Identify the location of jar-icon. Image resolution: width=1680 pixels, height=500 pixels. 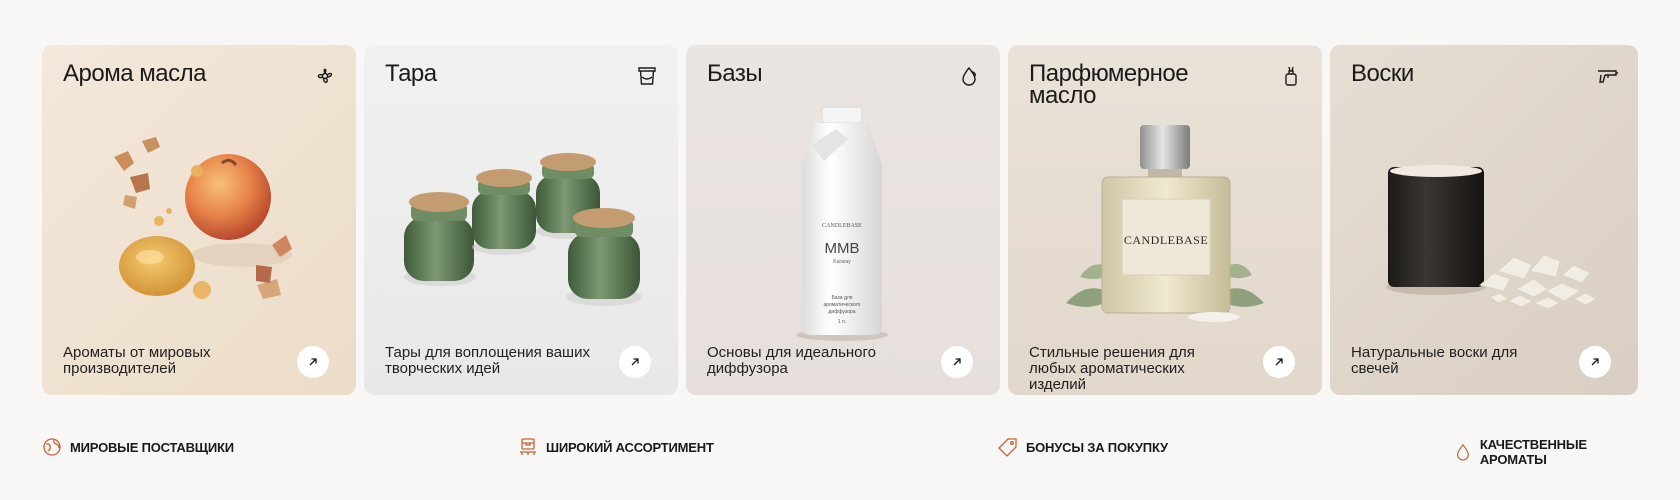
(647, 76).